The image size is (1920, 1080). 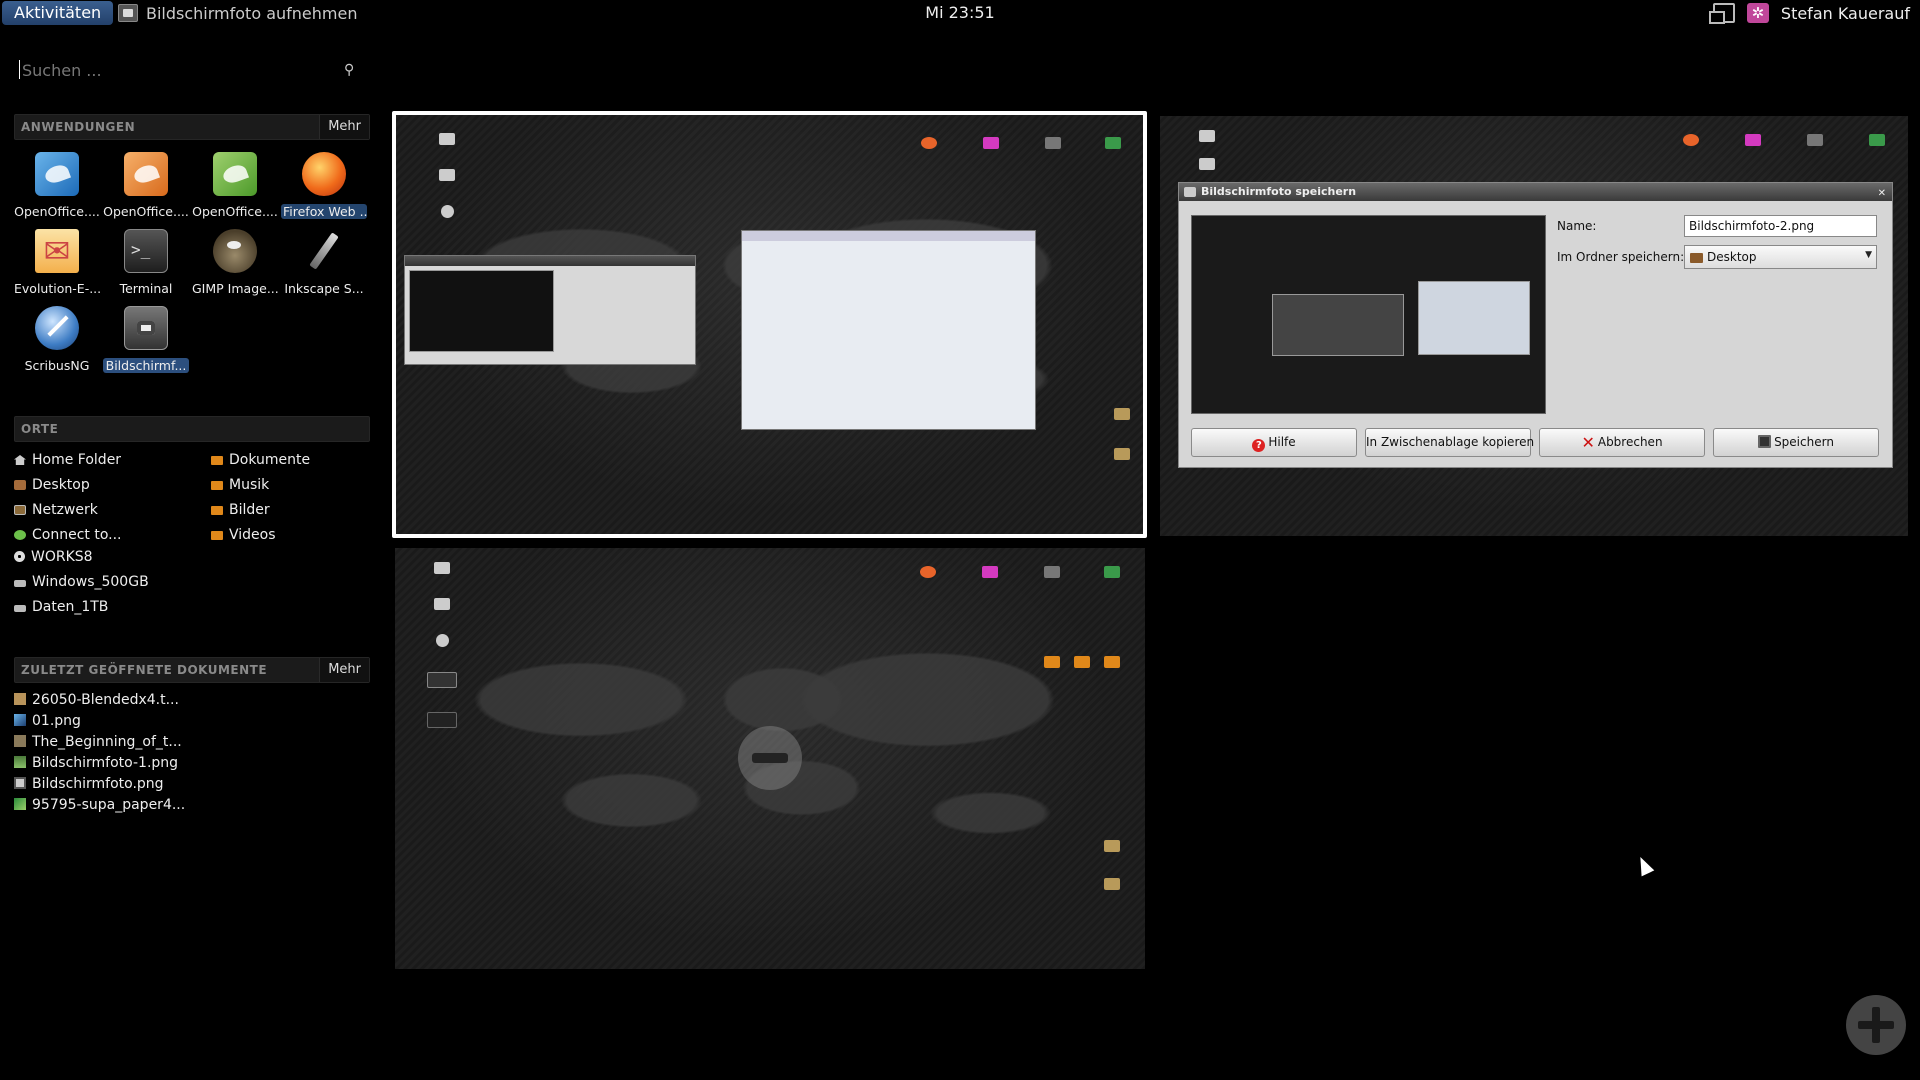 What do you see at coordinates (1449, 442) in the screenshot?
I see `copy-to-clipboard-button: In Zwischenablage kopieren` at bounding box center [1449, 442].